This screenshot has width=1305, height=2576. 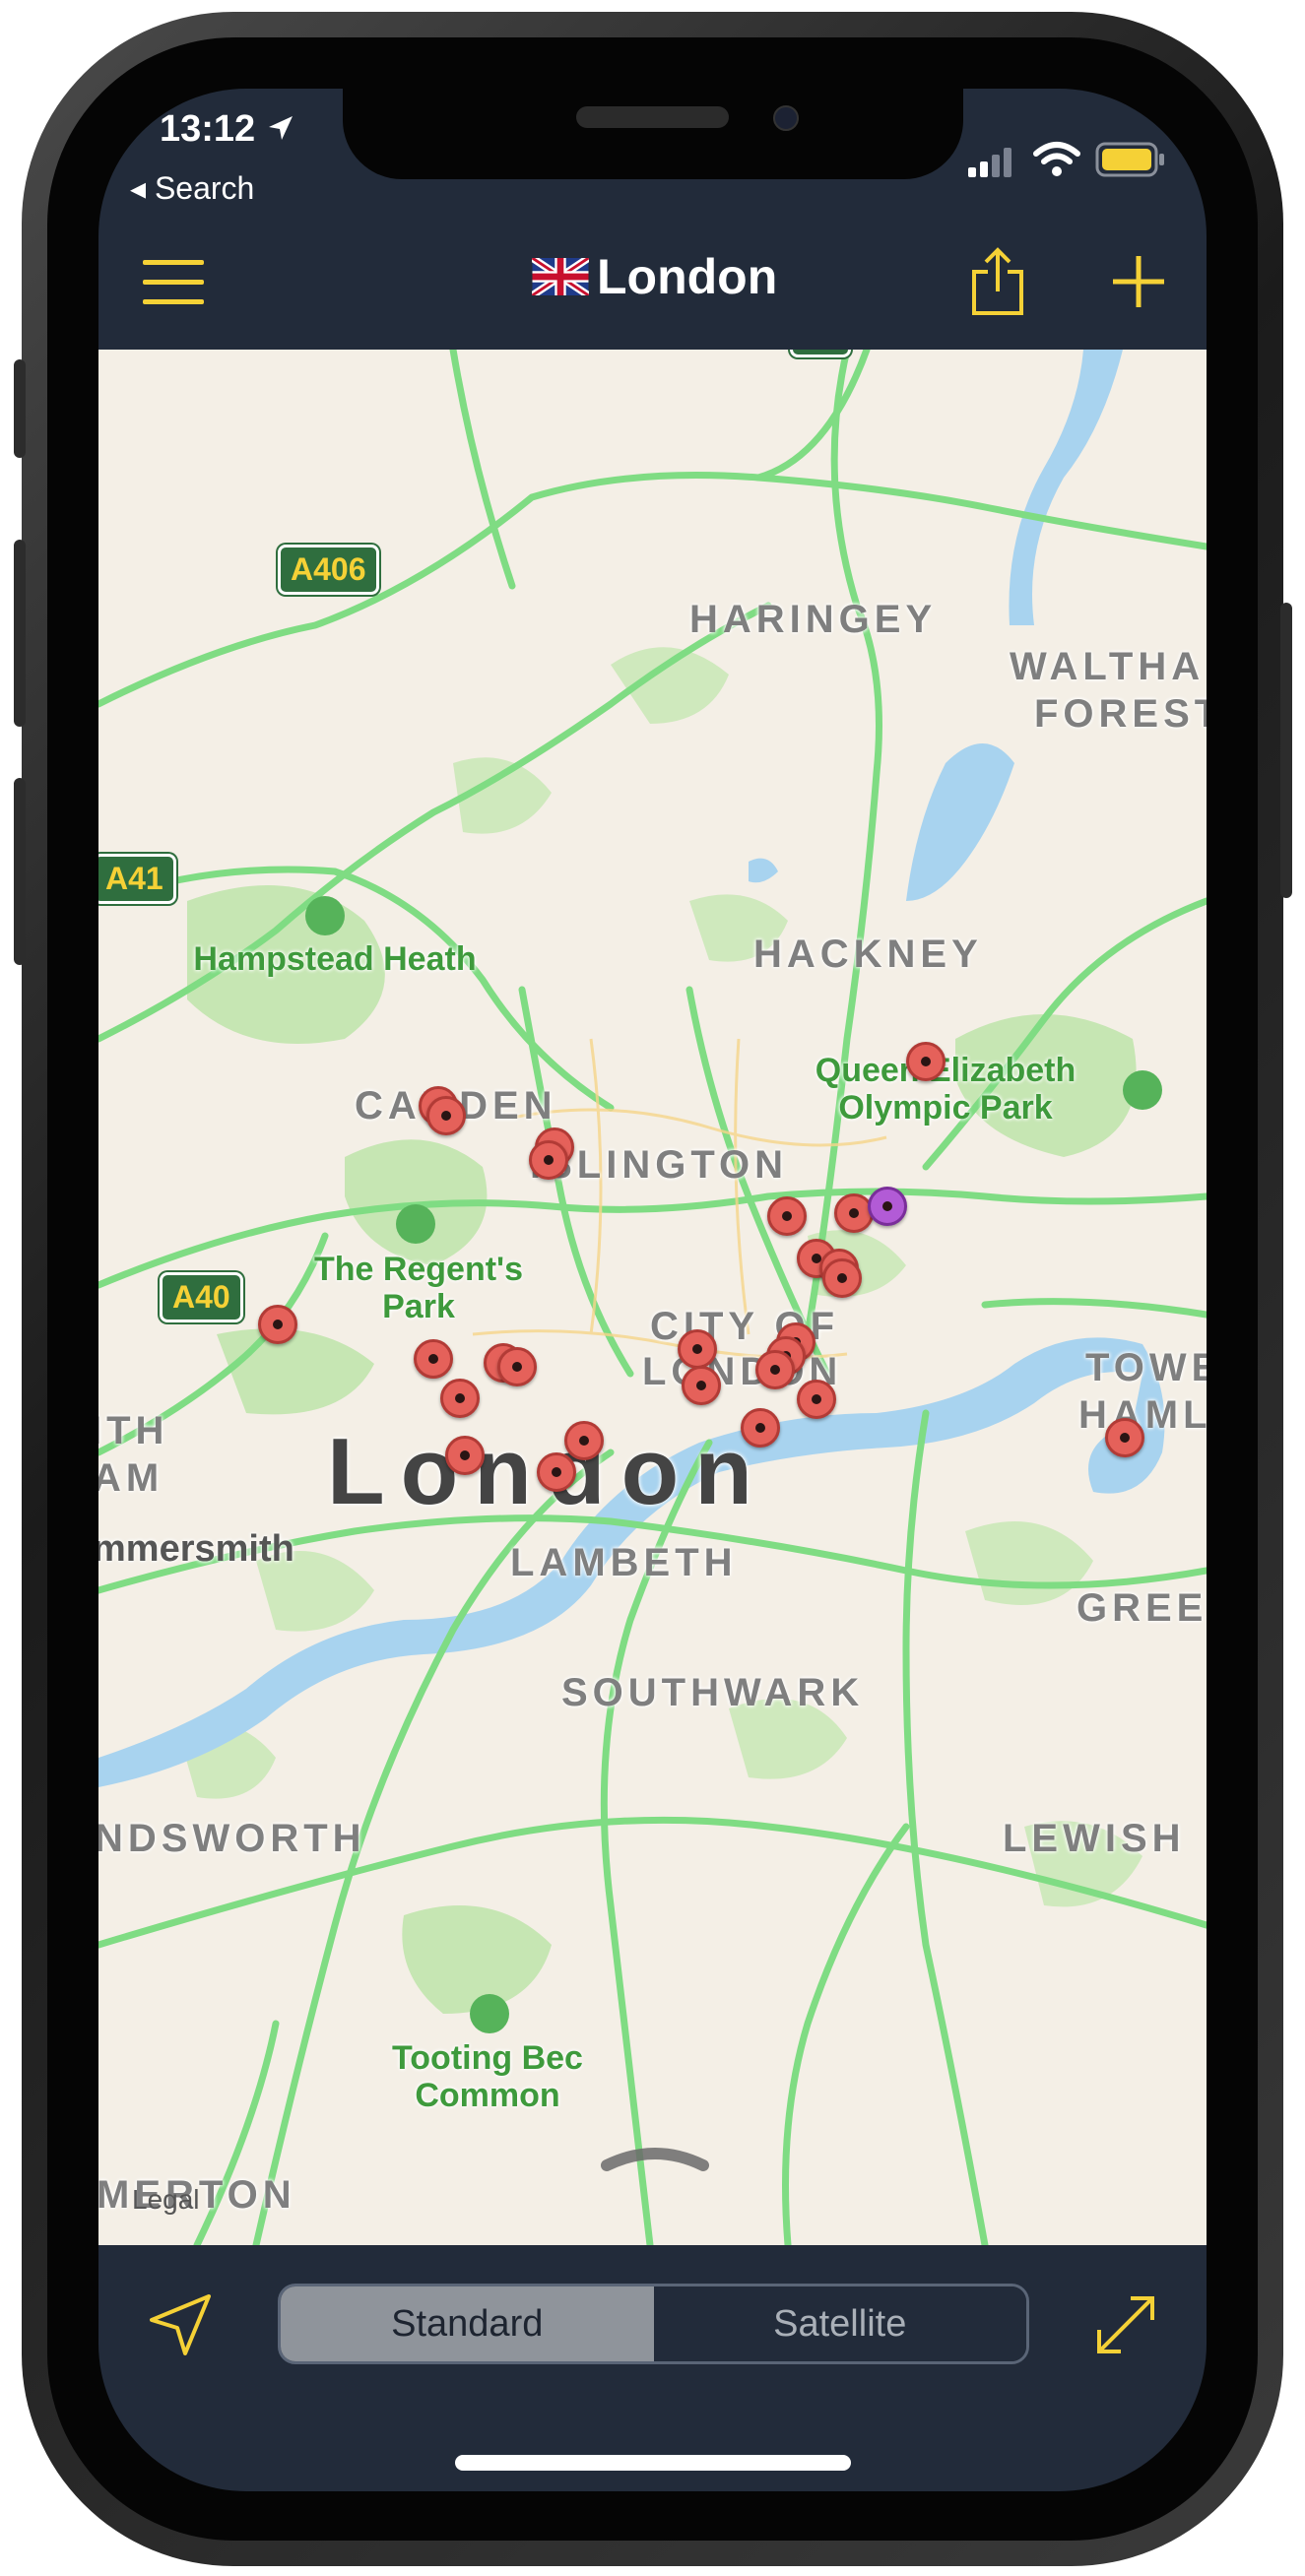 I want to click on map-pin-selected, so click(x=887, y=1206).